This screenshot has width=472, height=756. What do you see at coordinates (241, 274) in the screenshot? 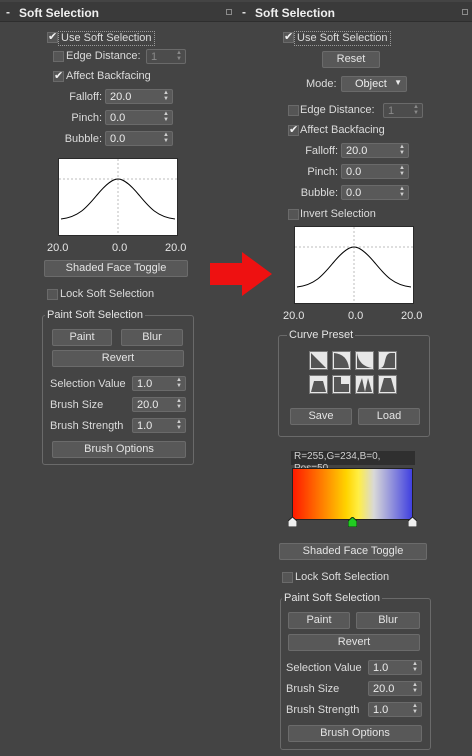
I see `red-right-arrow-icon` at bounding box center [241, 274].